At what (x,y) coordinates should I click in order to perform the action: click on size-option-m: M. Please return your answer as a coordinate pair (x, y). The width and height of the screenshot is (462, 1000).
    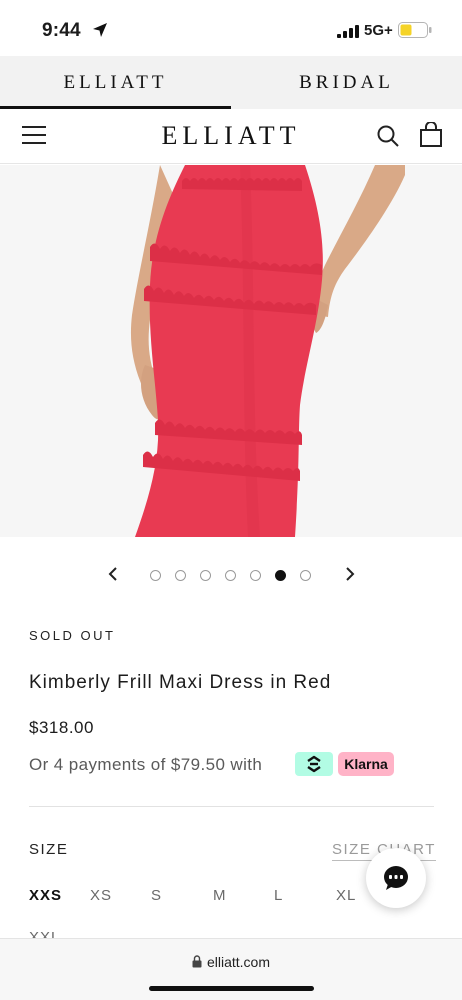
    Looking at the image, I should click on (220, 895).